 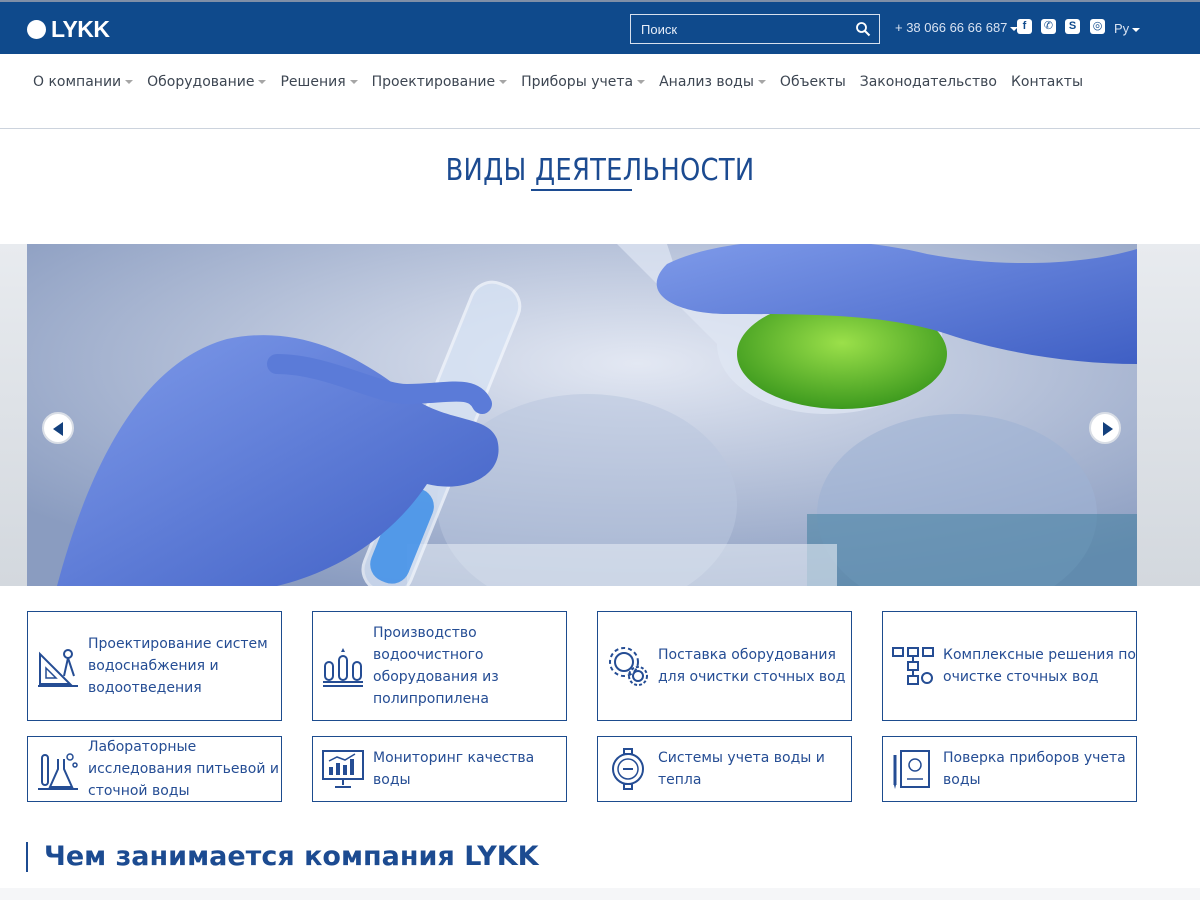 I want to click on search-icon, so click(x=863, y=29).